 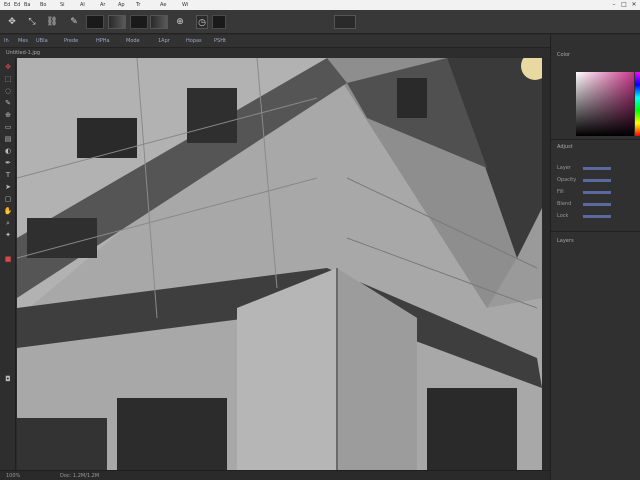 What do you see at coordinates (74, 22) in the screenshot?
I see `brush-preset-icon: ✎` at bounding box center [74, 22].